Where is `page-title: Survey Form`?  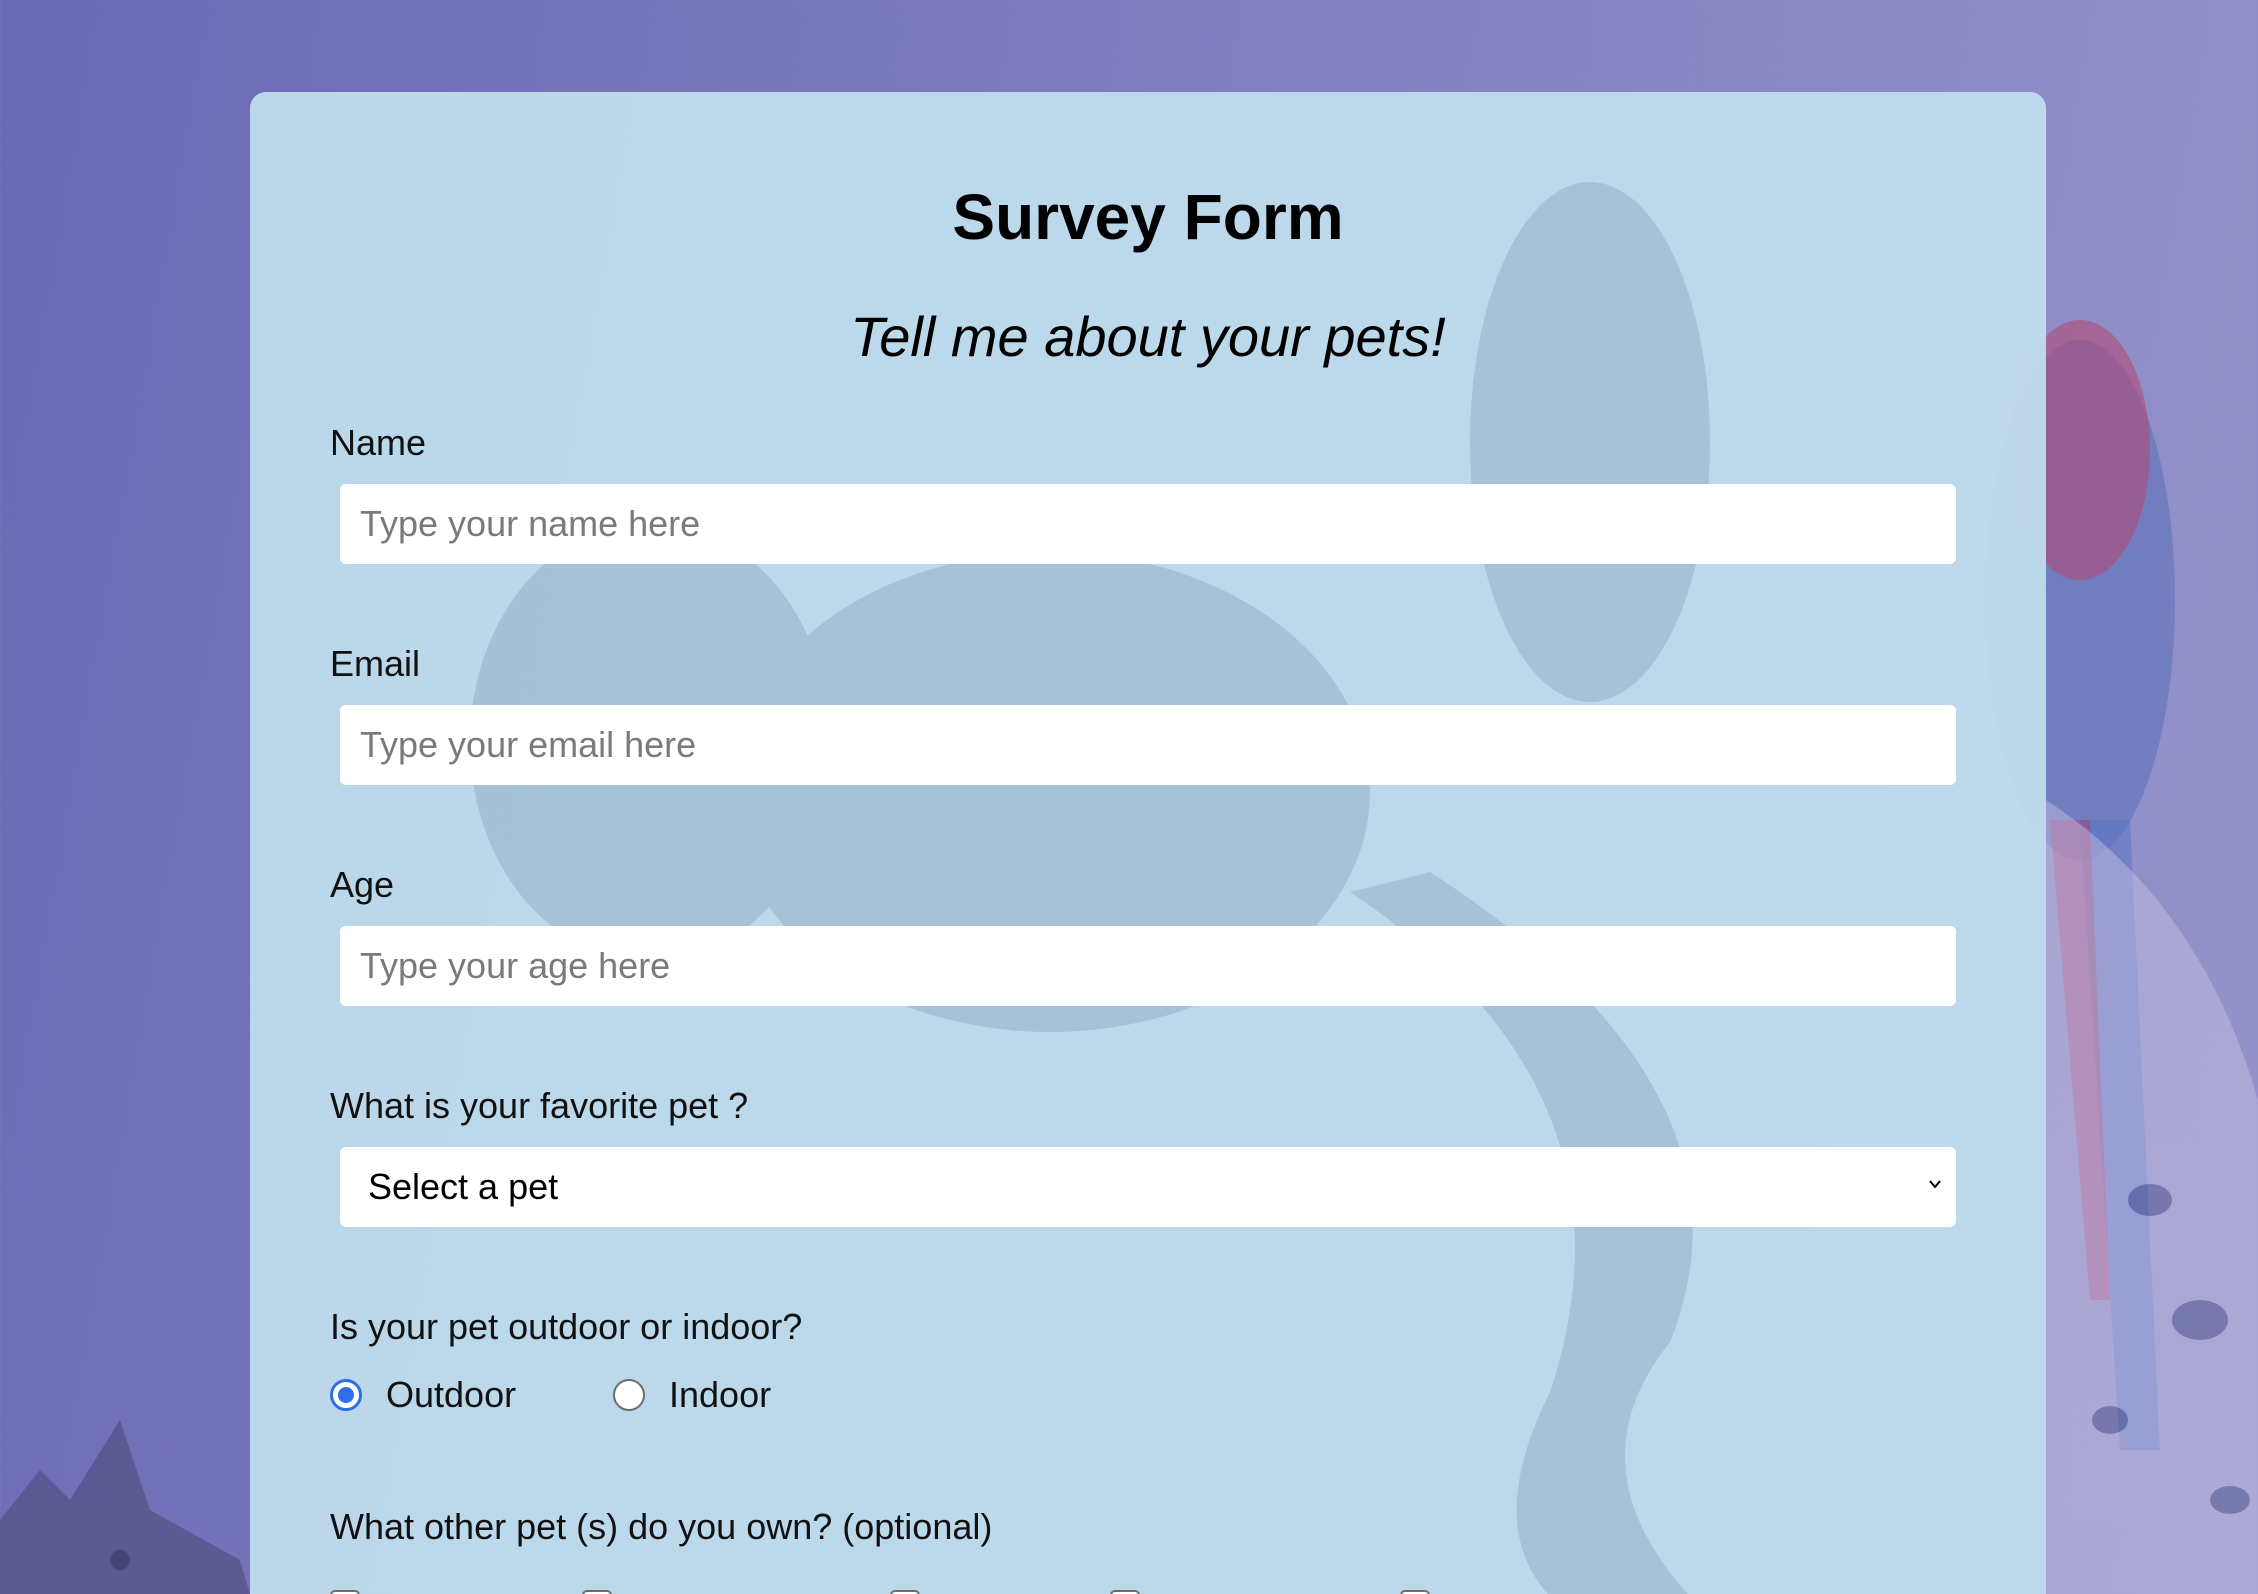
page-title: Survey Form is located at coordinates (1148, 217).